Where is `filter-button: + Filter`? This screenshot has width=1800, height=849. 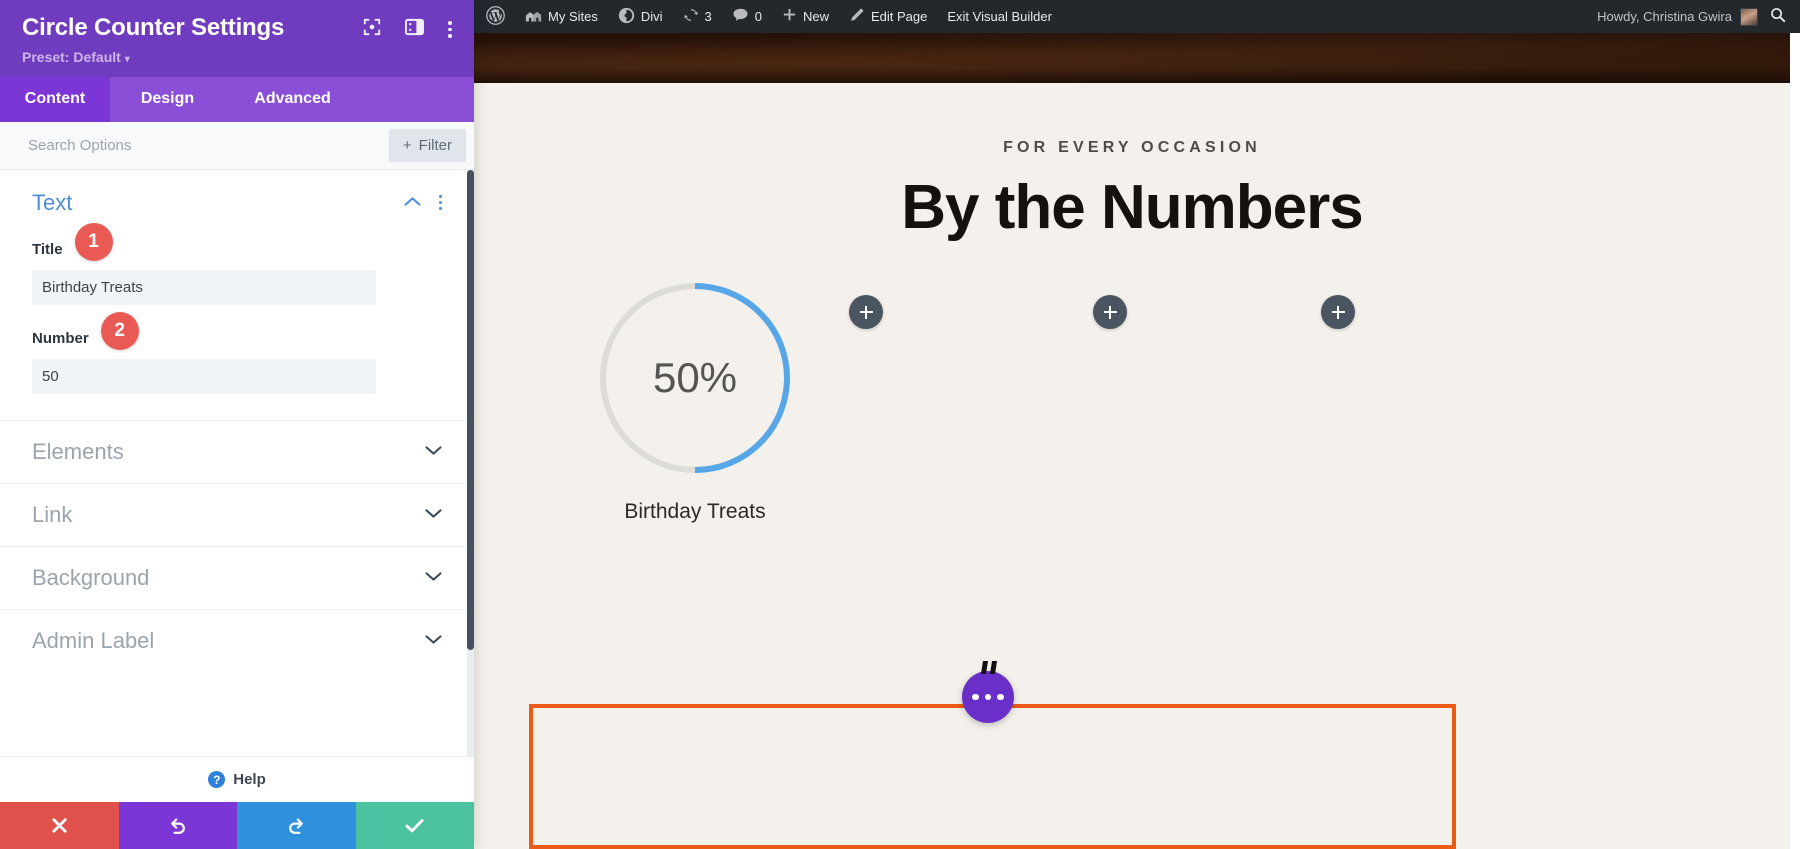 filter-button: + Filter is located at coordinates (427, 145).